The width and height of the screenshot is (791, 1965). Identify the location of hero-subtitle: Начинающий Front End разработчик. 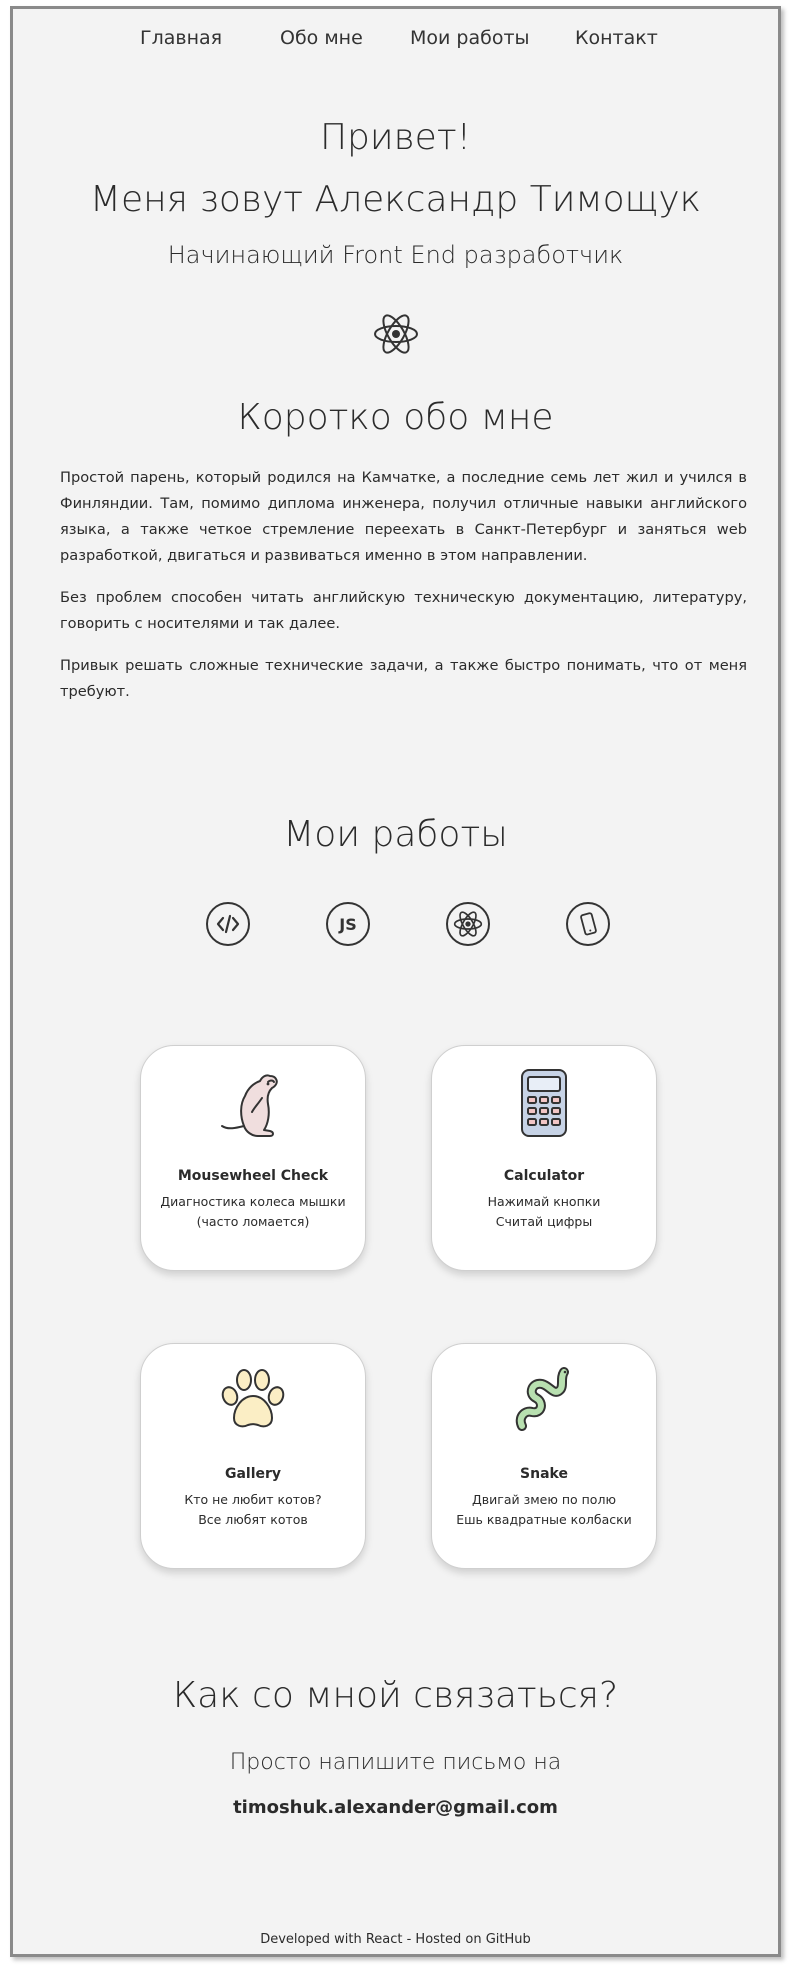
(395, 255).